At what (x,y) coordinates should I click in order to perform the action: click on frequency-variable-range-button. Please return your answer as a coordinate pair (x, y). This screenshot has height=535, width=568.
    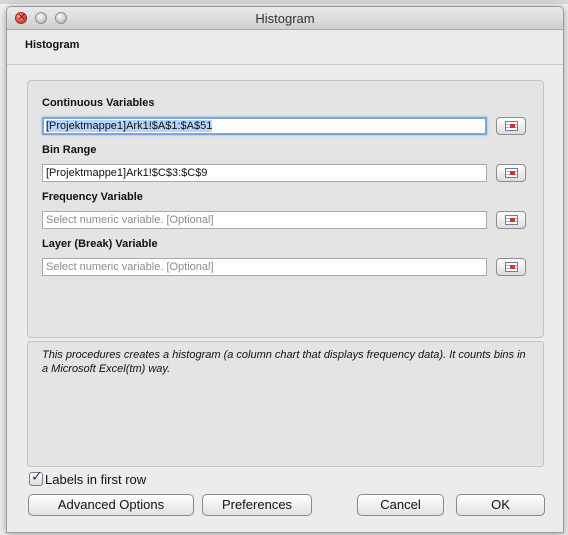
    Looking at the image, I should click on (511, 220).